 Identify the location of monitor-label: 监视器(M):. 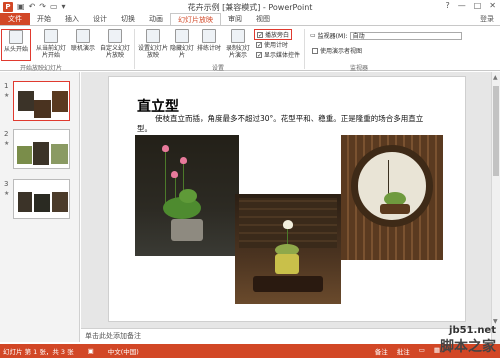
(332, 36).